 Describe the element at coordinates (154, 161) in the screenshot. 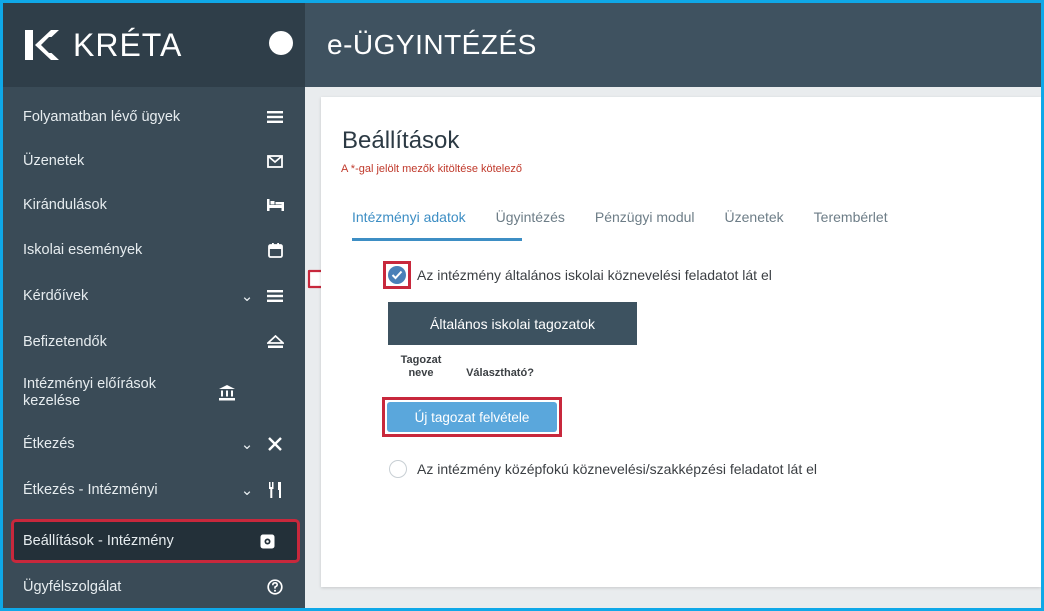

I see `sidebar-item-uzenetek: Üzenetek` at that location.